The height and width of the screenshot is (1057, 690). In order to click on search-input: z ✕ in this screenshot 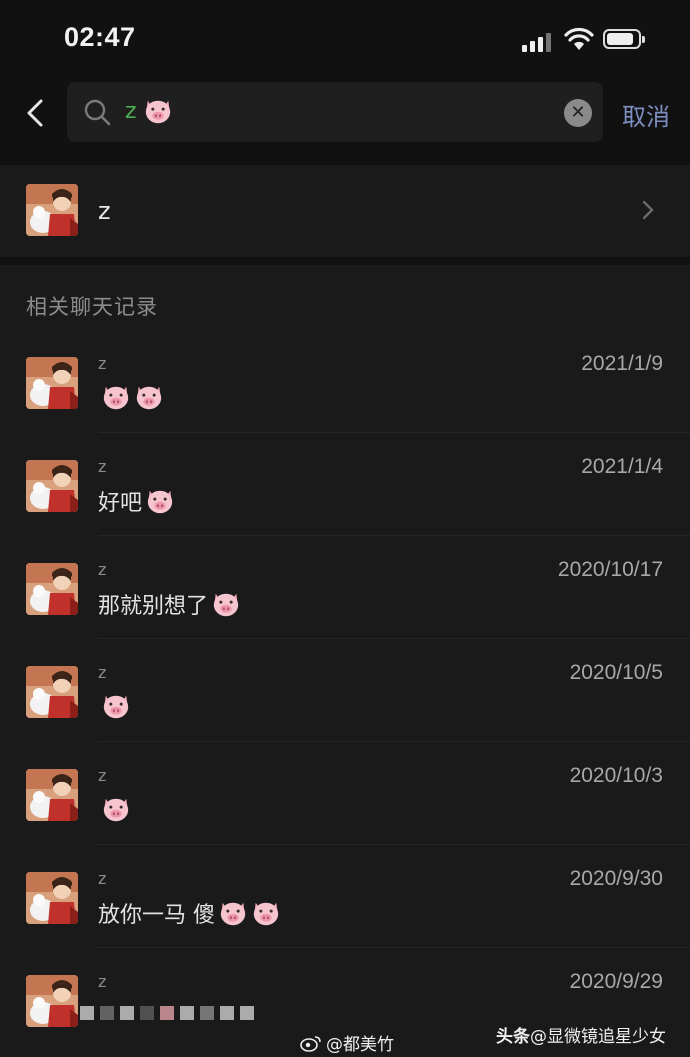, I will do `click(335, 112)`.